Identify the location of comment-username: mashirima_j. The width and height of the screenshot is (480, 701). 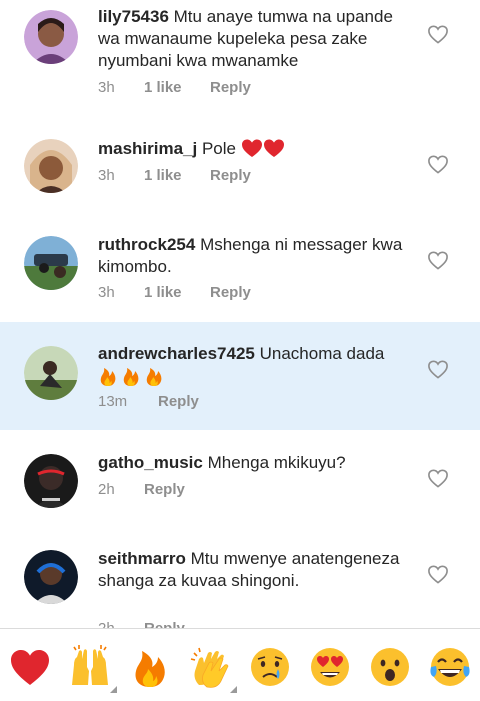
(147, 148).